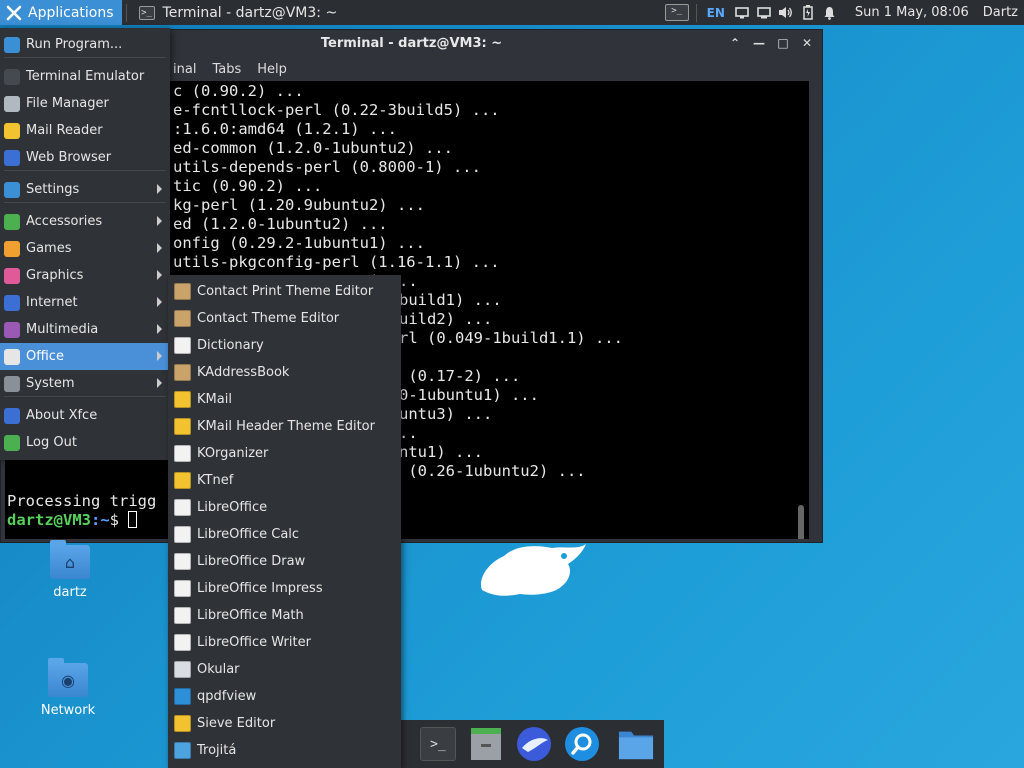 Image resolution: width=1024 pixels, height=768 pixels. I want to click on prompt-user: dartz@VM3, so click(49, 520).